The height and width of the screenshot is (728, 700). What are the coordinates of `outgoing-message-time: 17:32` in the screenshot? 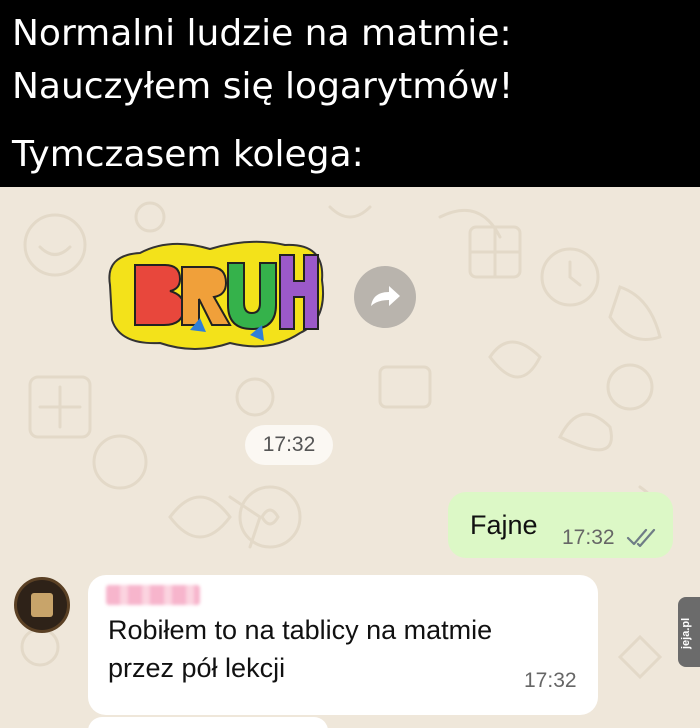 It's located at (588, 537).